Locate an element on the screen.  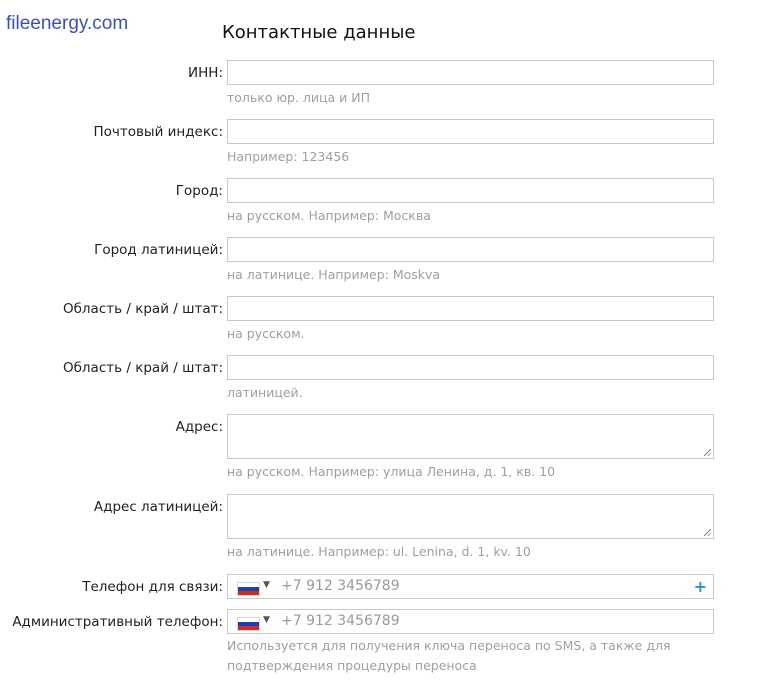
postal-code-input is located at coordinates (470, 131).